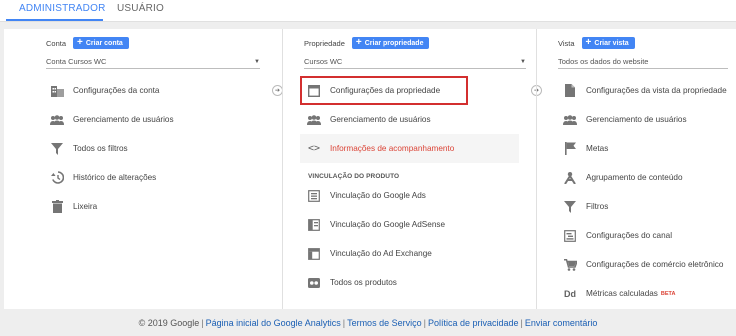 Image resolution: width=736 pixels, height=336 pixels. I want to click on account-trash-item: Lixeira, so click(160, 206).